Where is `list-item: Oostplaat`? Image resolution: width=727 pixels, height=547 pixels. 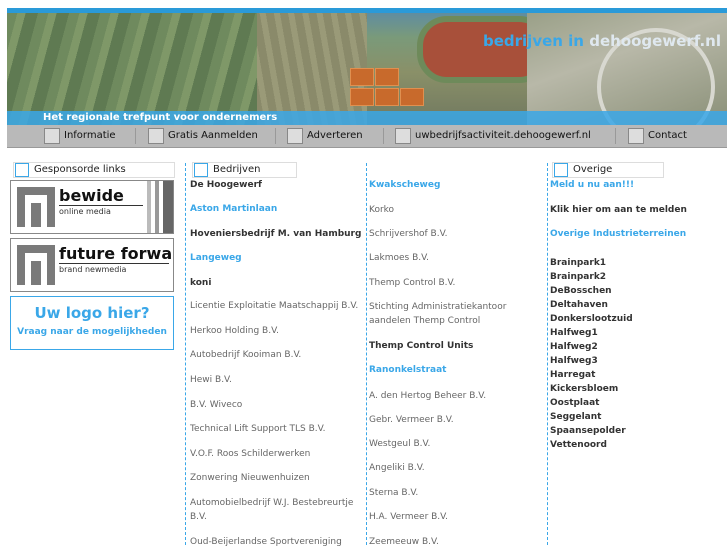 list-item: Oostplaat is located at coordinates (574, 403).